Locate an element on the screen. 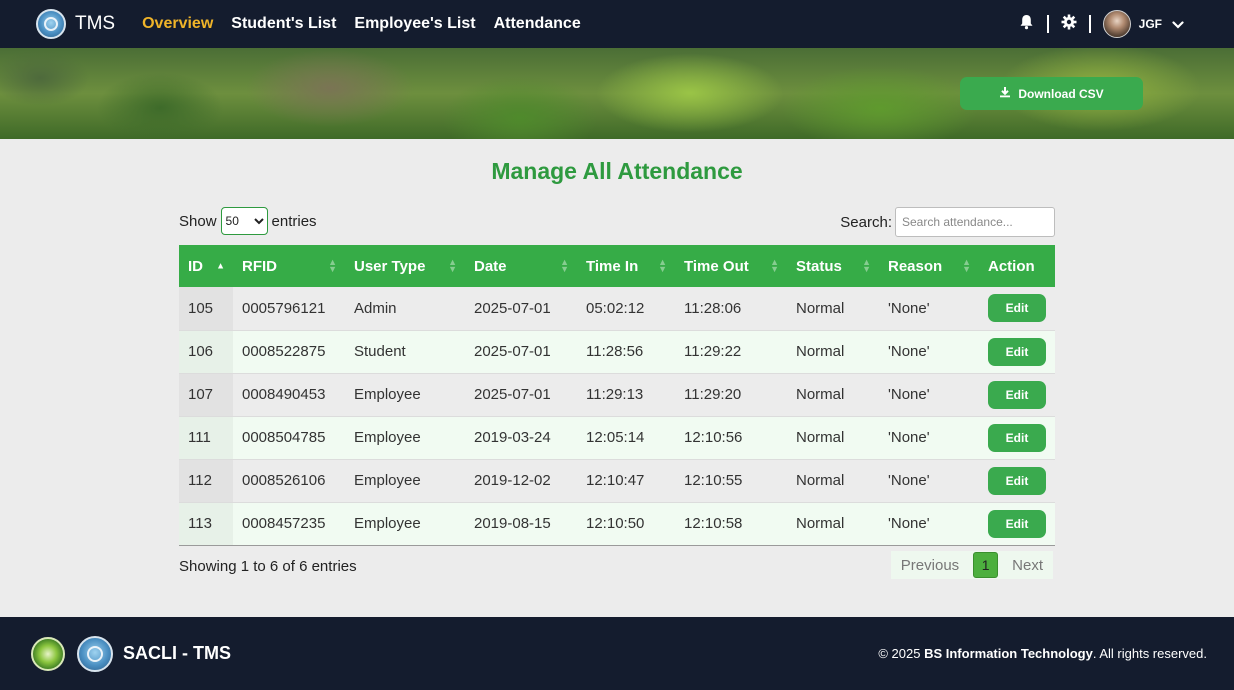  cell-rfid: 0008522875 is located at coordinates (284, 351).